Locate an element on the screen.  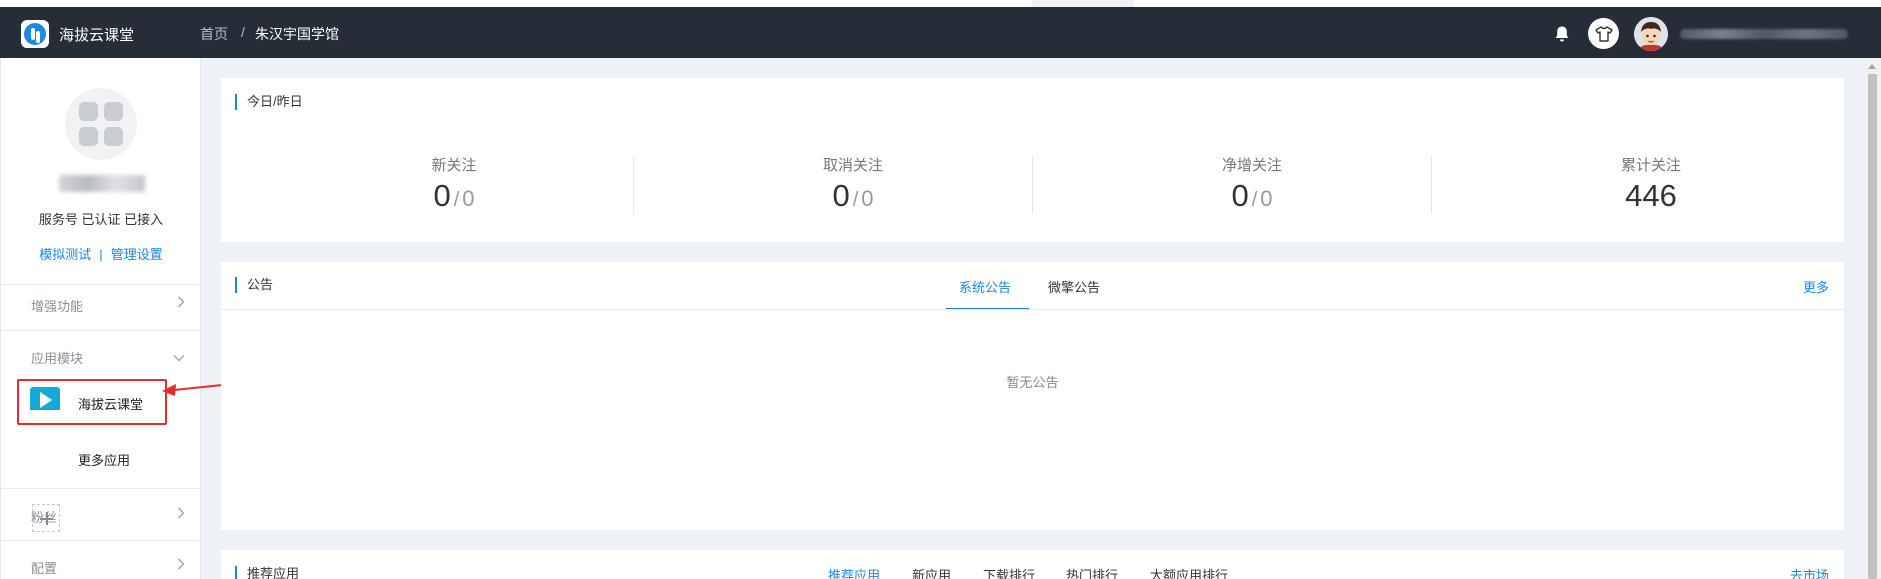
browser-tab-fragment is located at coordinates (1083, 3).